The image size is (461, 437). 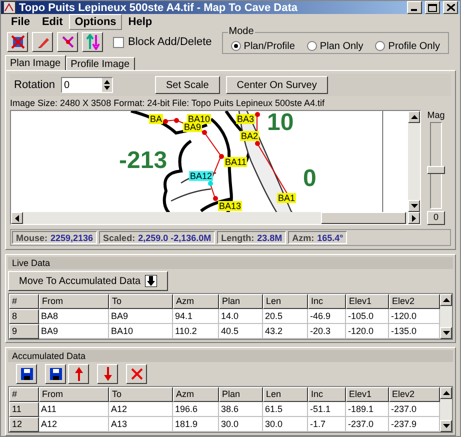 What do you see at coordinates (241, 409) in the screenshot?
I see `table-cell: 38.6` at bounding box center [241, 409].